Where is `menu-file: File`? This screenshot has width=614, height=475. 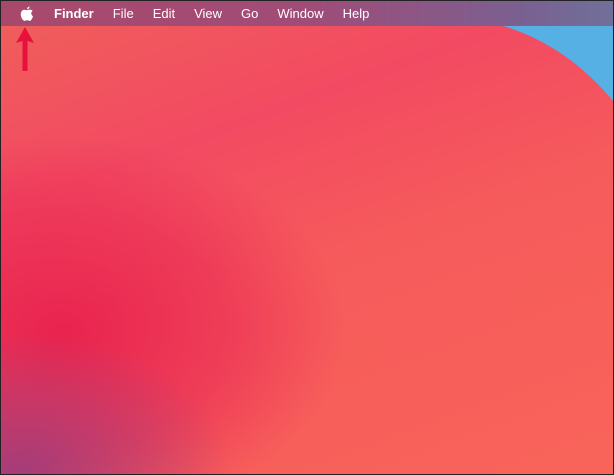 menu-file: File is located at coordinates (123, 13).